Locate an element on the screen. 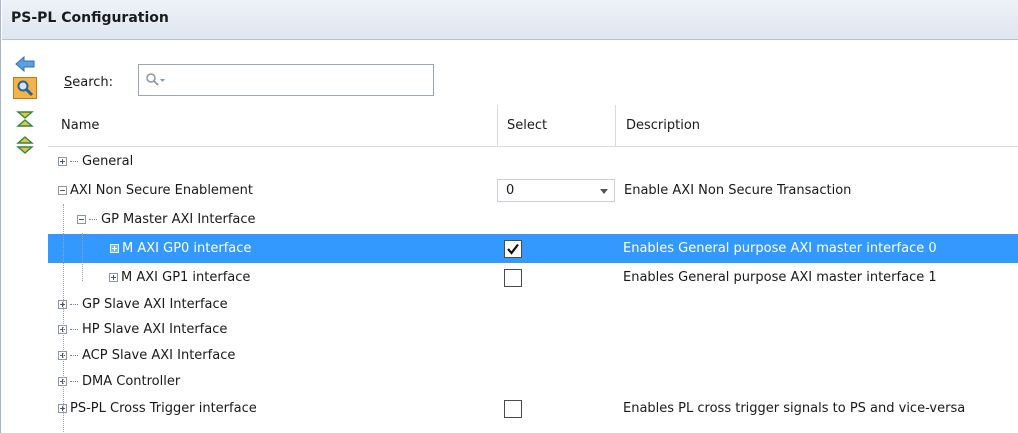  axi-non-secure-select: 0 is located at coordinates (556, 190).